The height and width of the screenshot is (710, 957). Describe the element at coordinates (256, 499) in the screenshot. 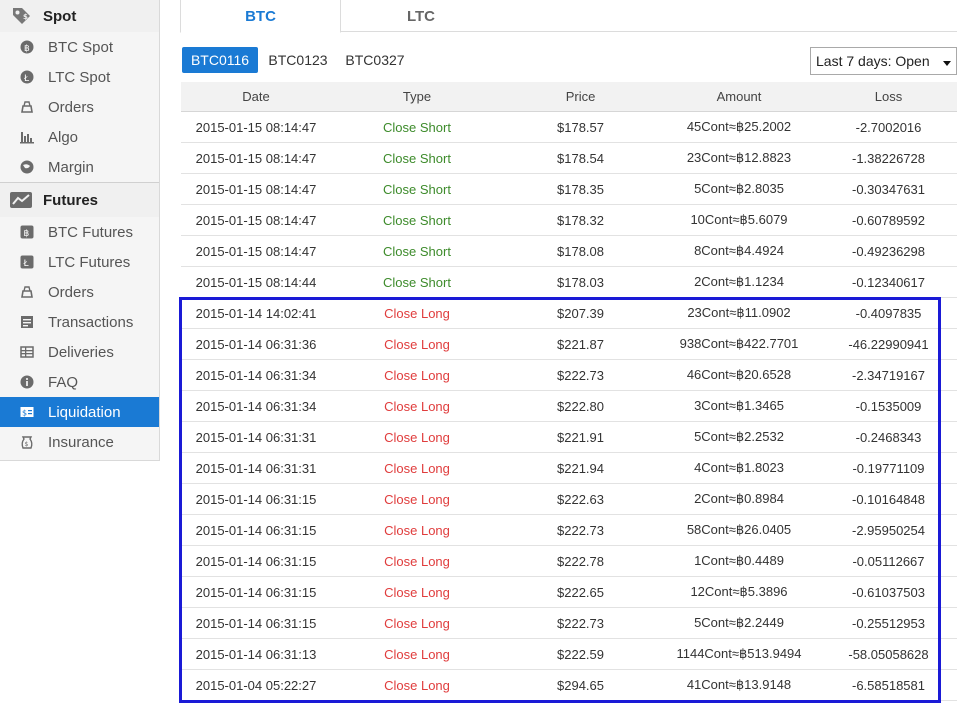

I see `cell-date: 2015-01-14 06:31:15` at that location.